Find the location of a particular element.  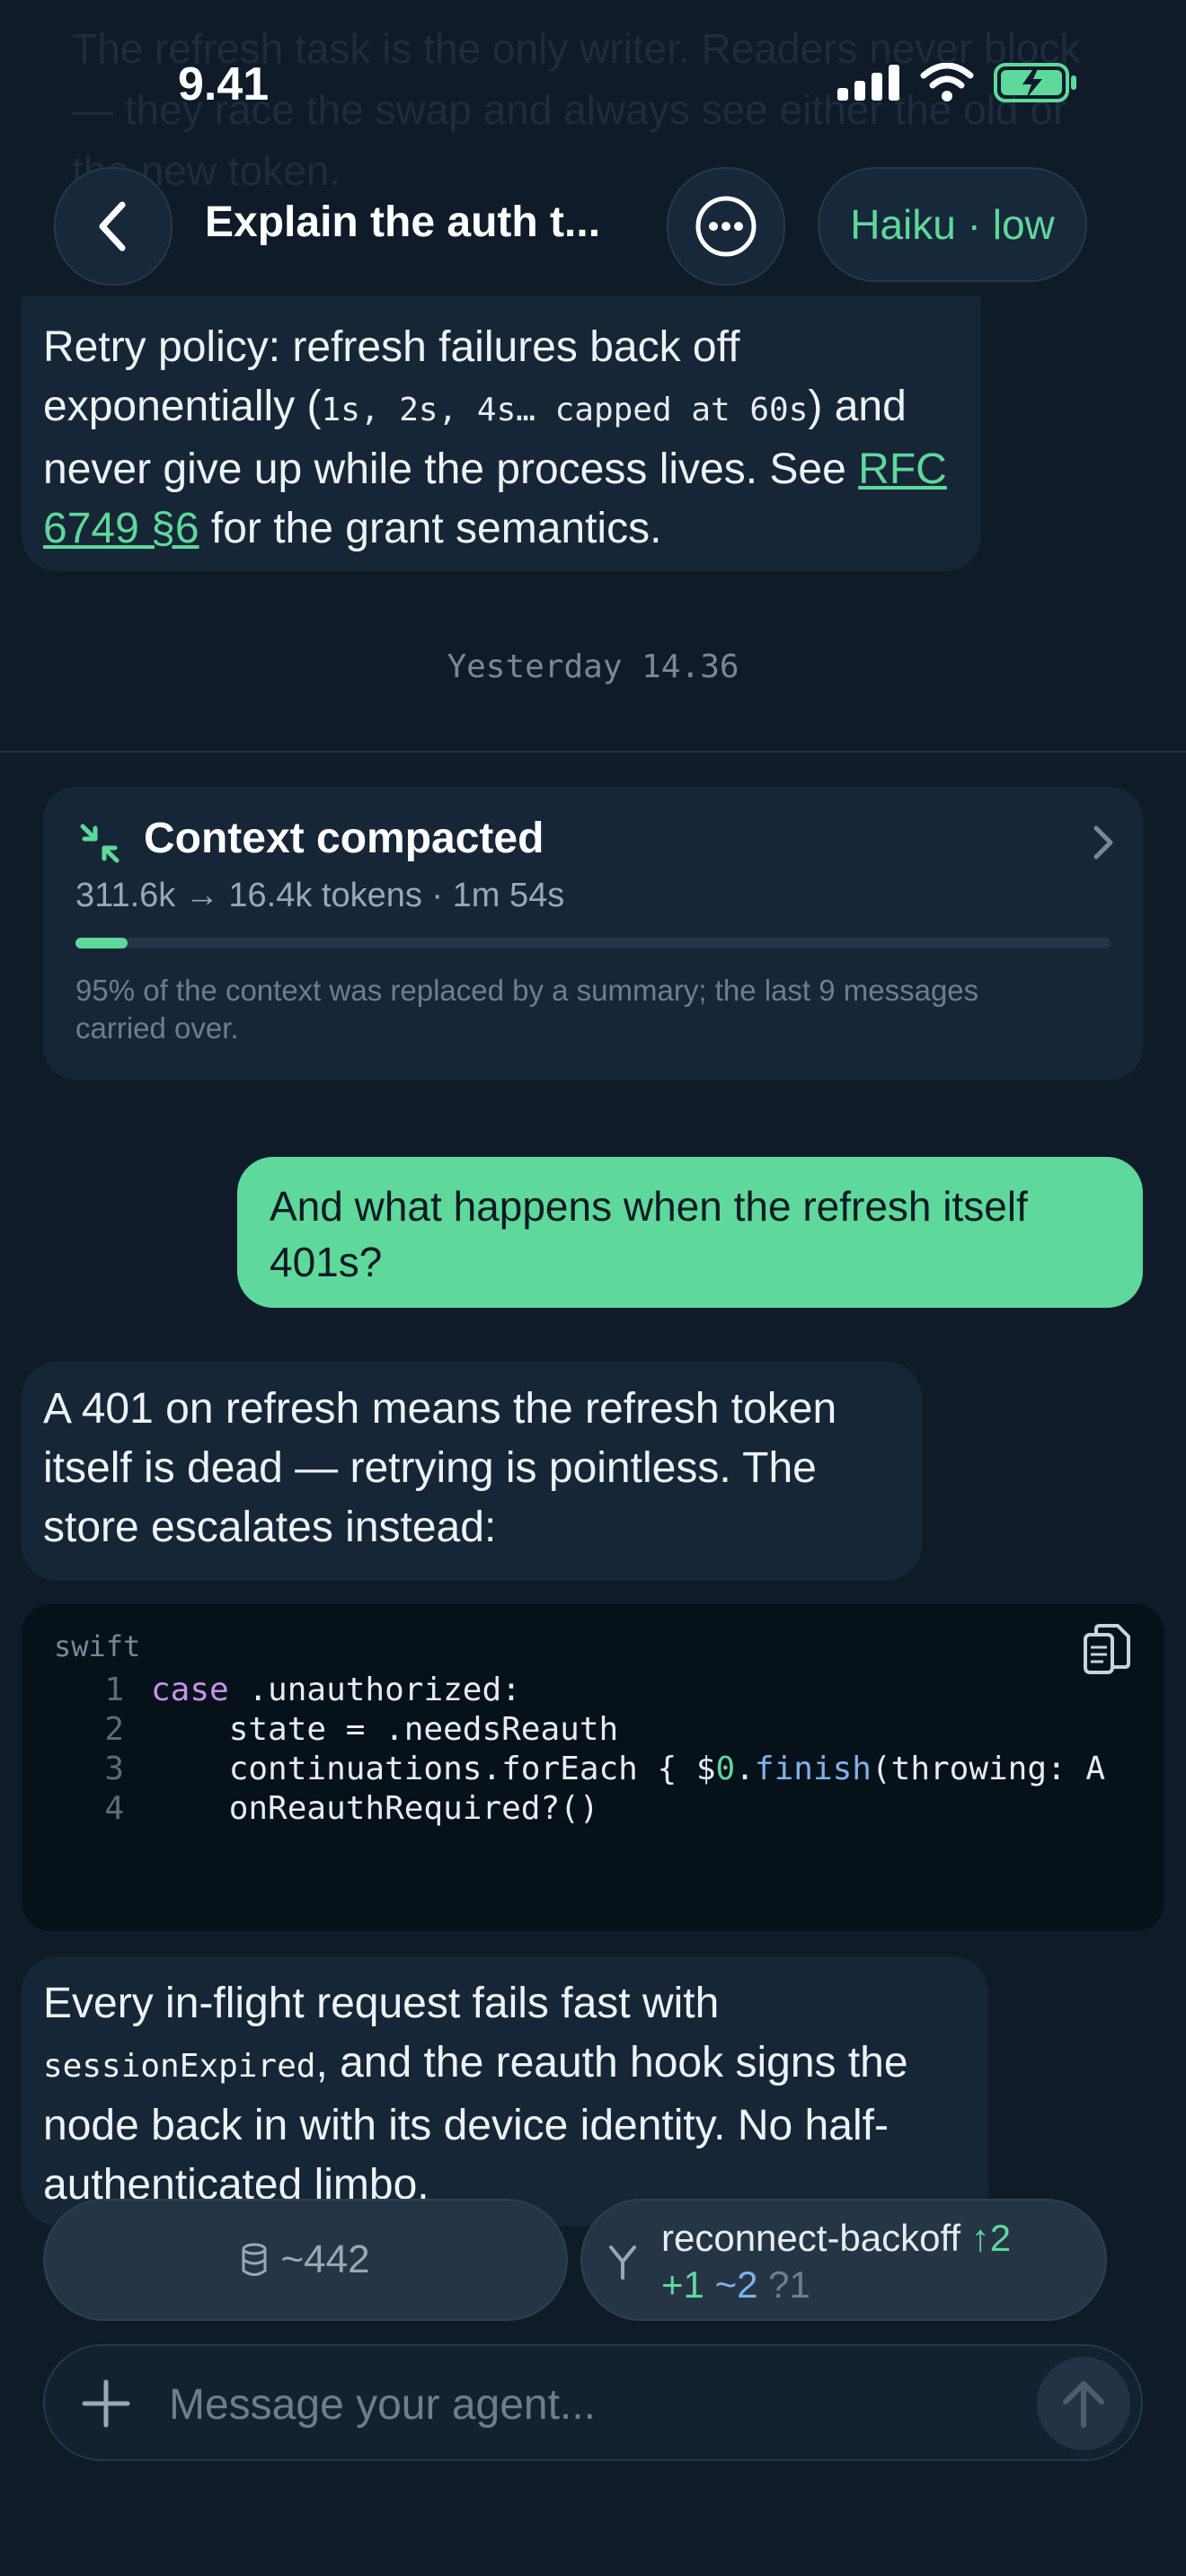

card-title: Context compacted is located at coordinates (344, 838).